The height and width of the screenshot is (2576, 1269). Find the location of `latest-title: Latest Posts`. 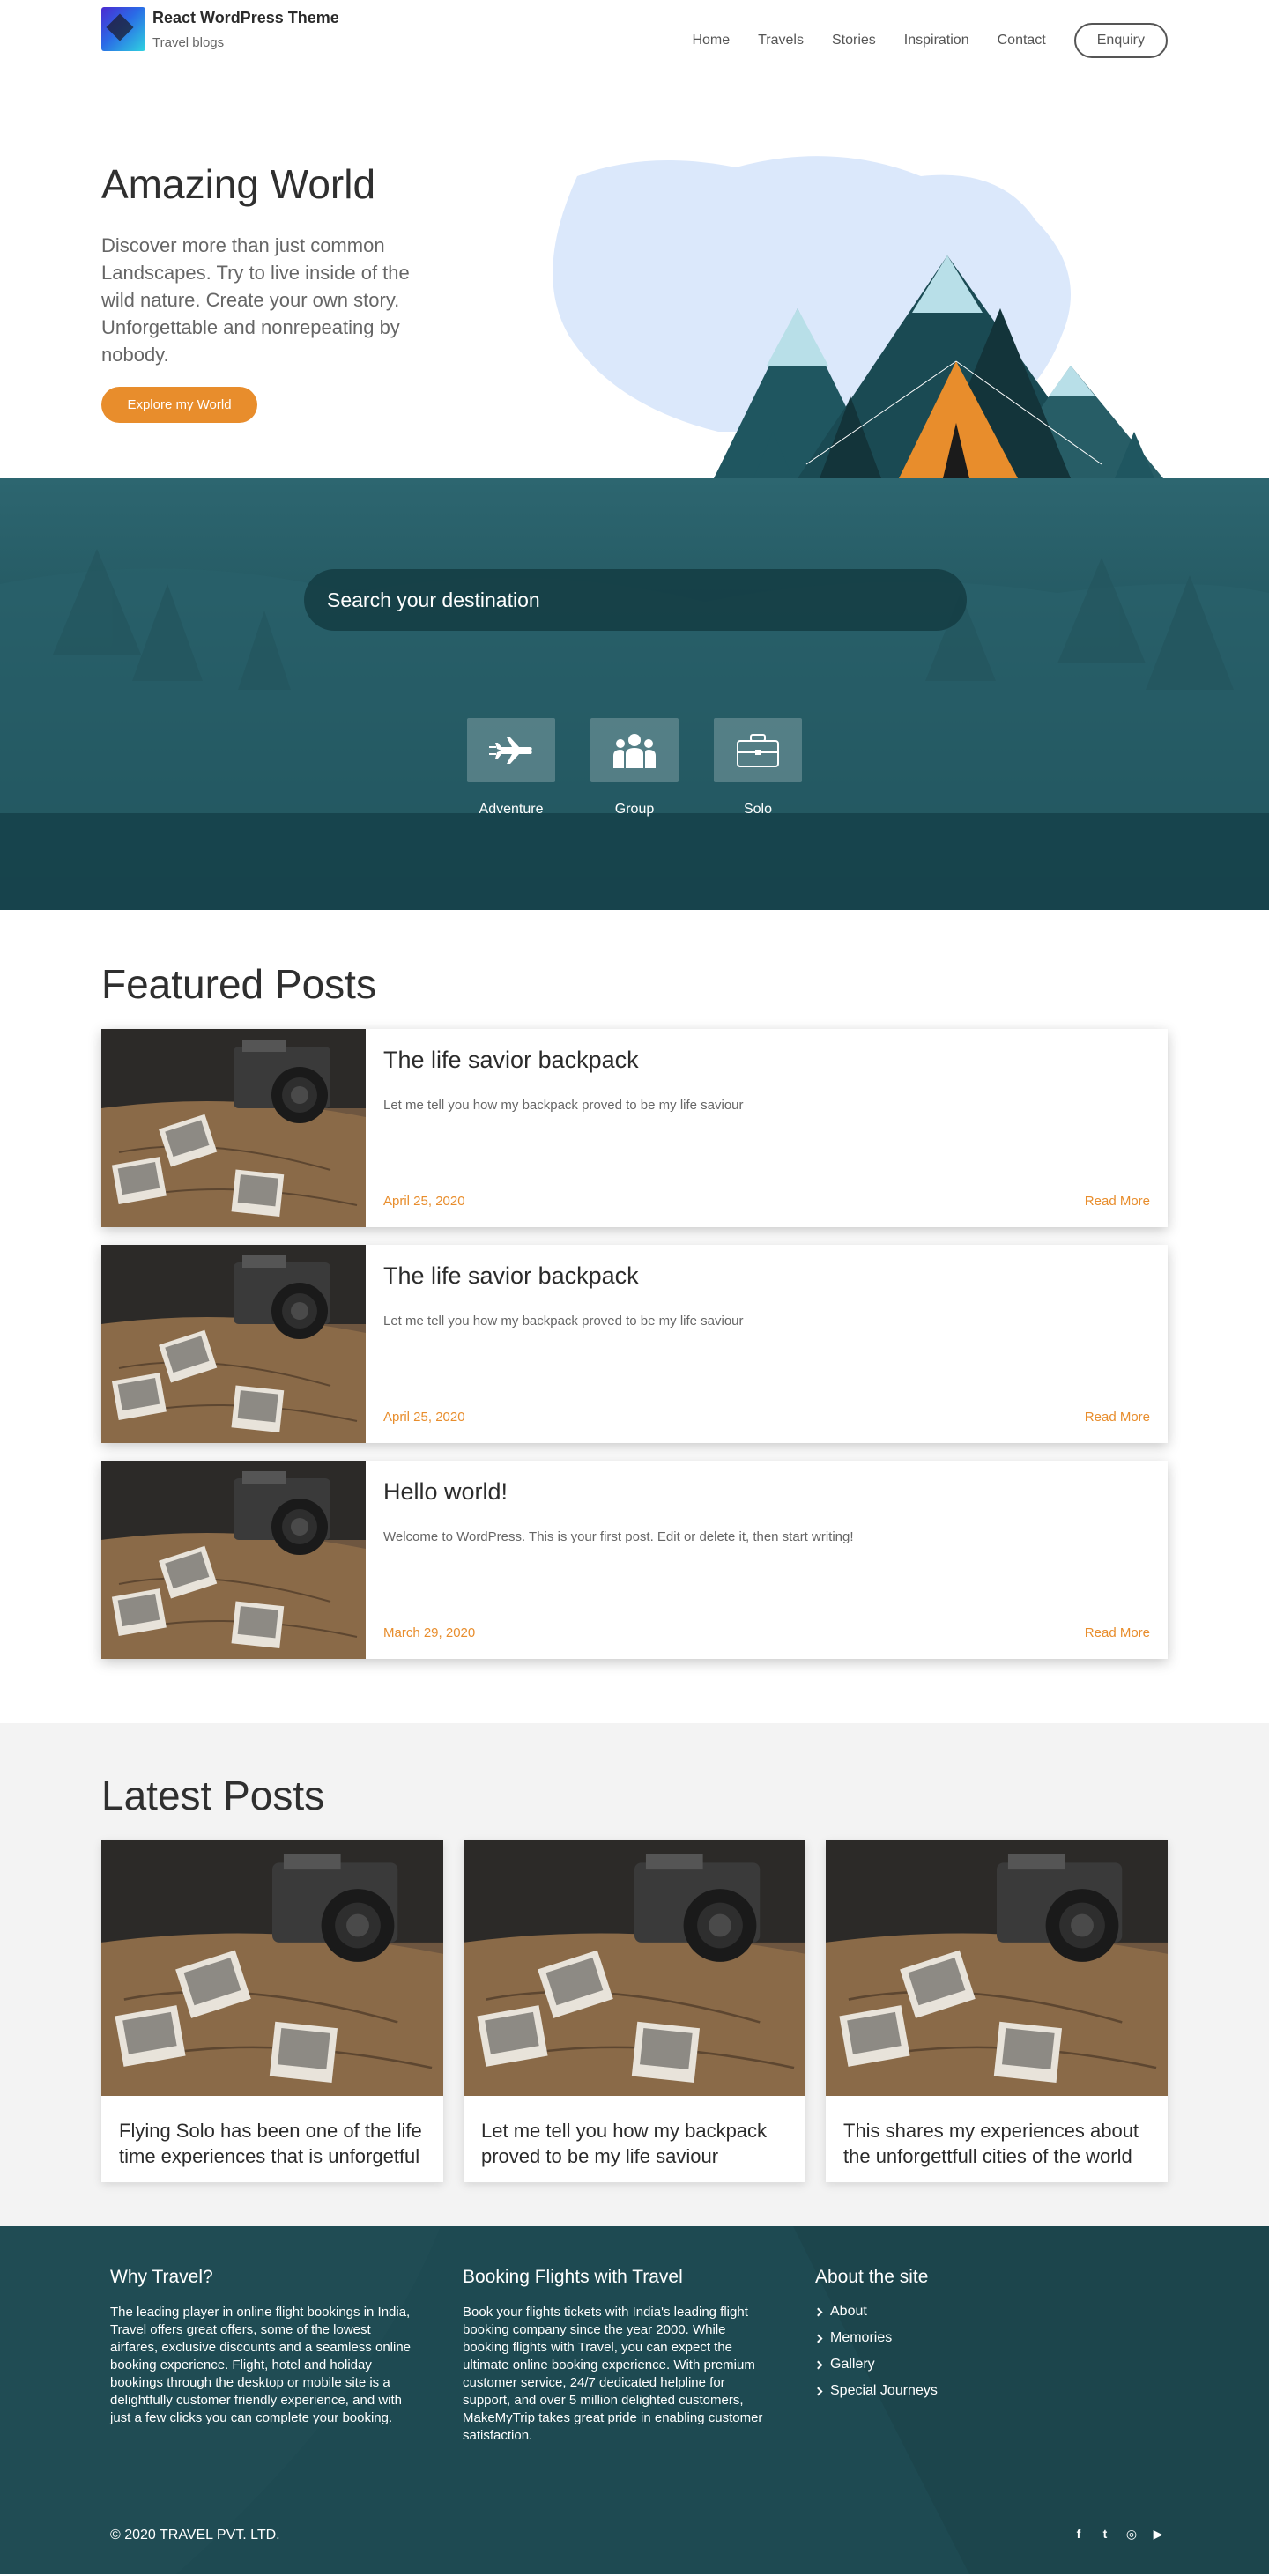

latest-title: Latest Posts is located at coordinates (213, 1796).